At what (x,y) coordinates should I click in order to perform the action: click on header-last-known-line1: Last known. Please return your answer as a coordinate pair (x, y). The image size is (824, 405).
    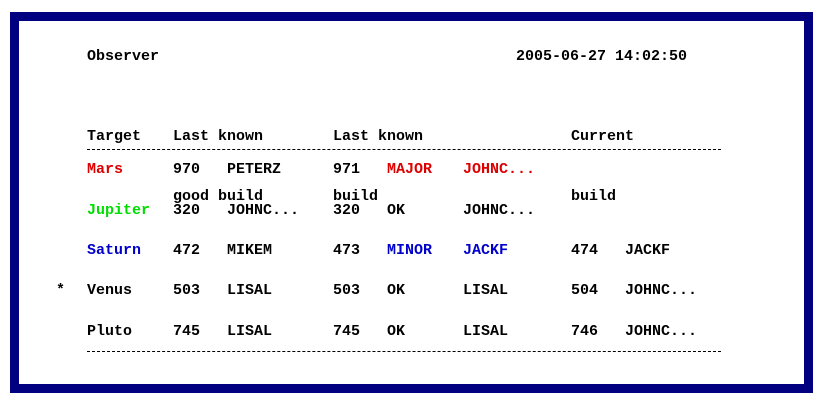
    Looking at the image, I should click on (378, 136).